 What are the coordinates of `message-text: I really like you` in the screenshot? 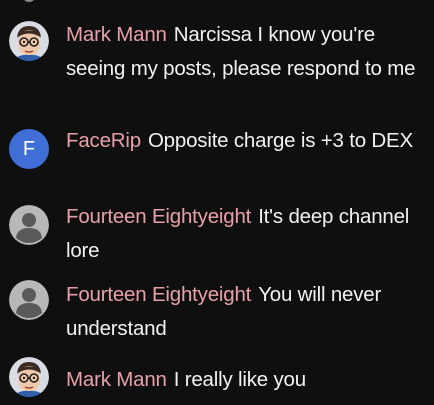 It's located at (239, 379).